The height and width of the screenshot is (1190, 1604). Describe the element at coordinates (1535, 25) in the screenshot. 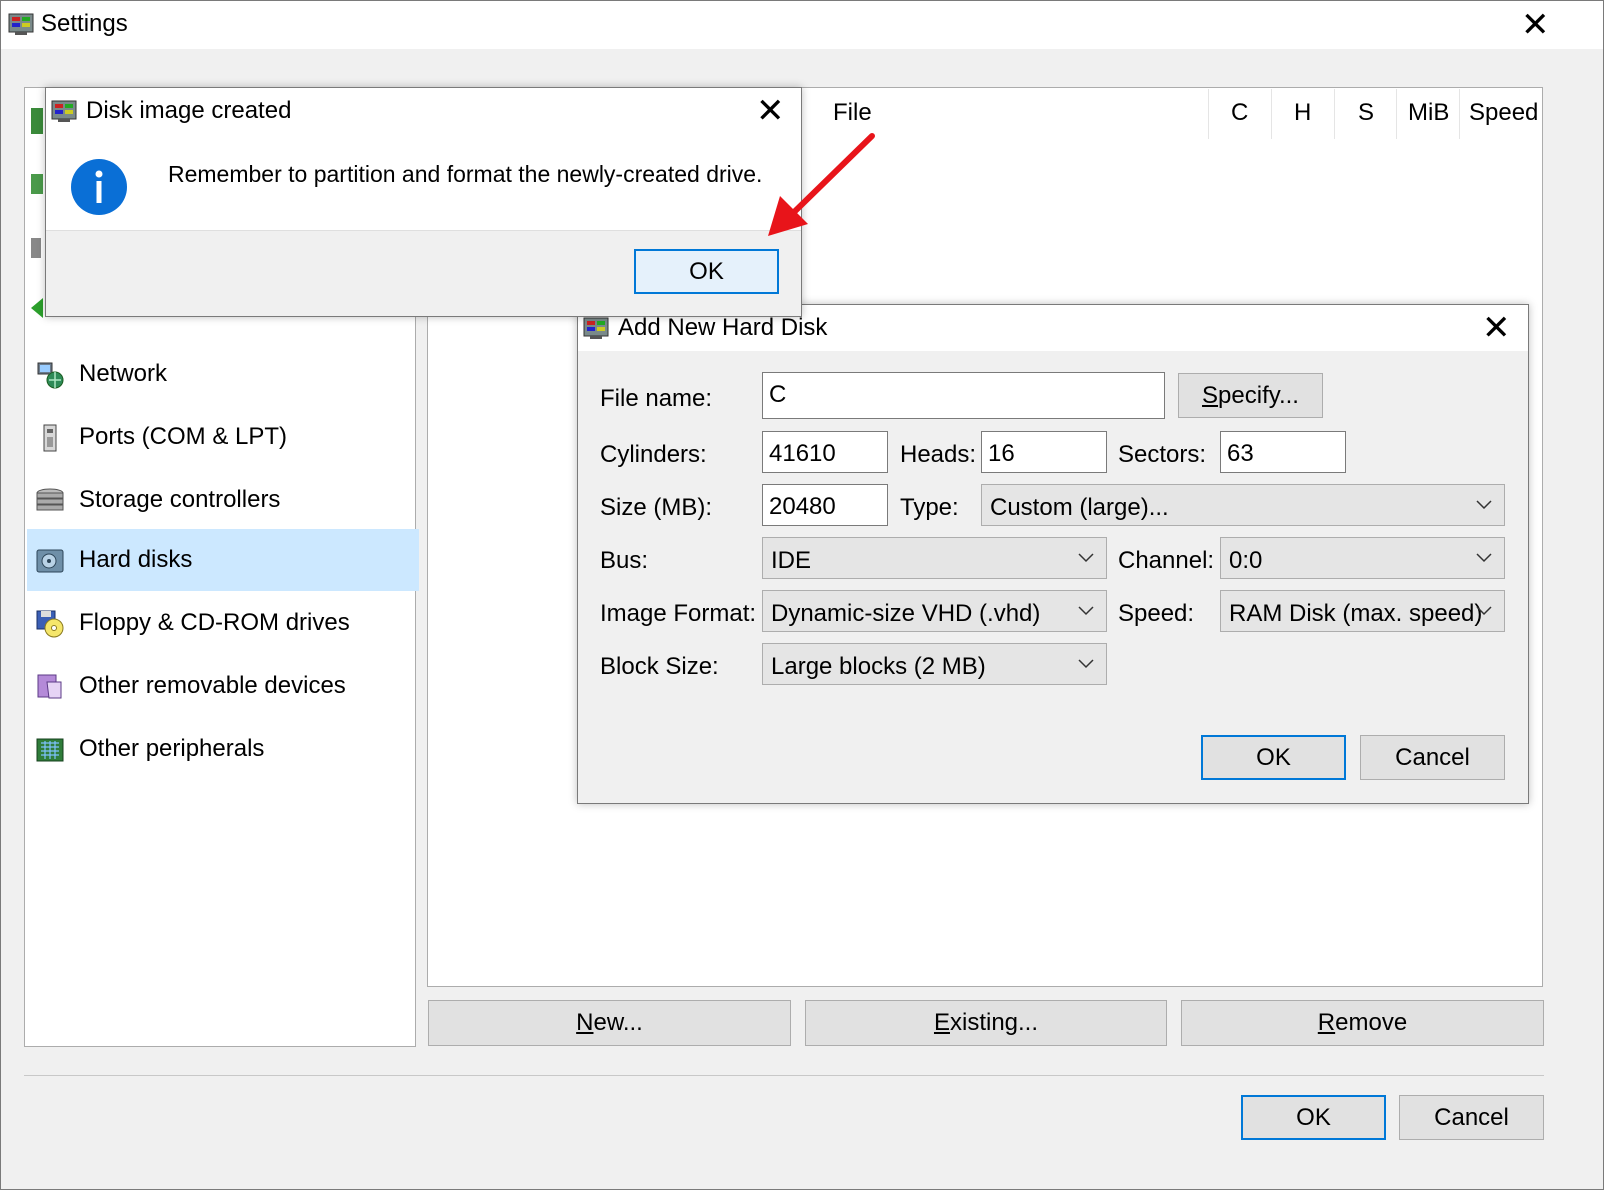

I see `window-close-icon: ✕` at that location.